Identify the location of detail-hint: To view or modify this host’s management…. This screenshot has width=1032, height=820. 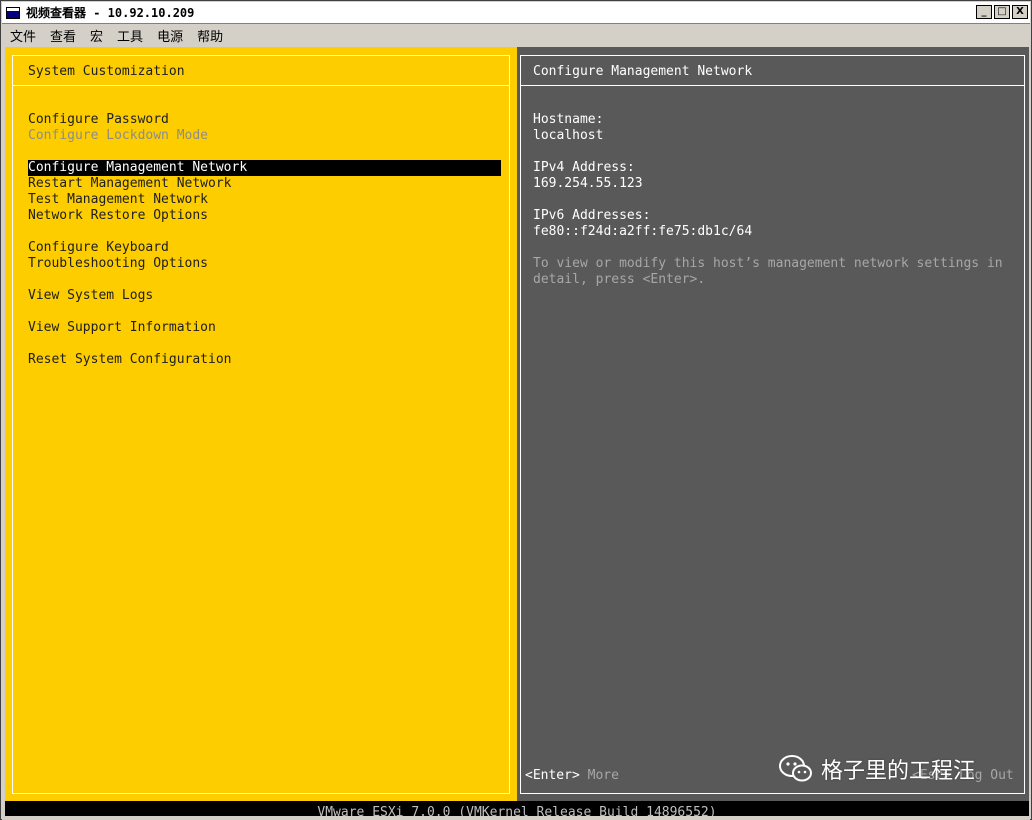
(768, 271).